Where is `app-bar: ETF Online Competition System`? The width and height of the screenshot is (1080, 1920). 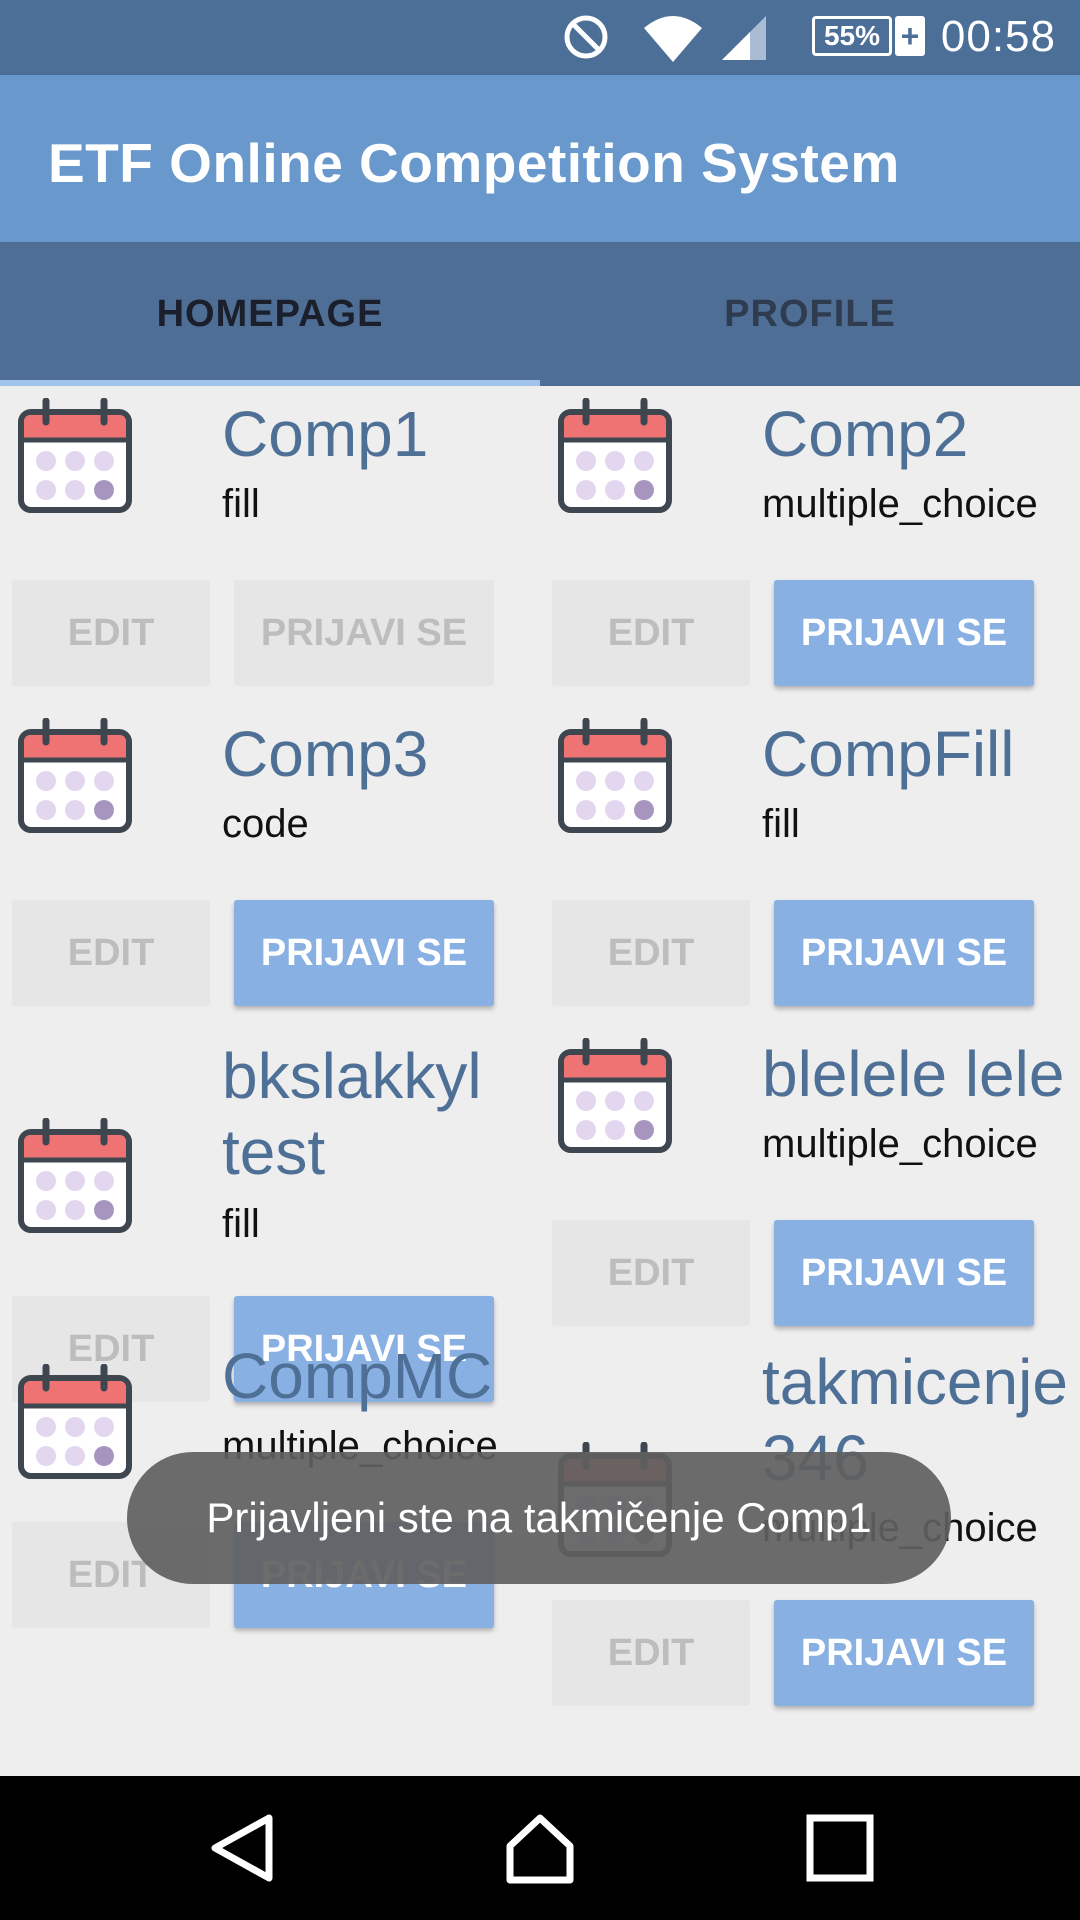 app-bar: ETF Online Competition System is located at coordinates (540, 158).